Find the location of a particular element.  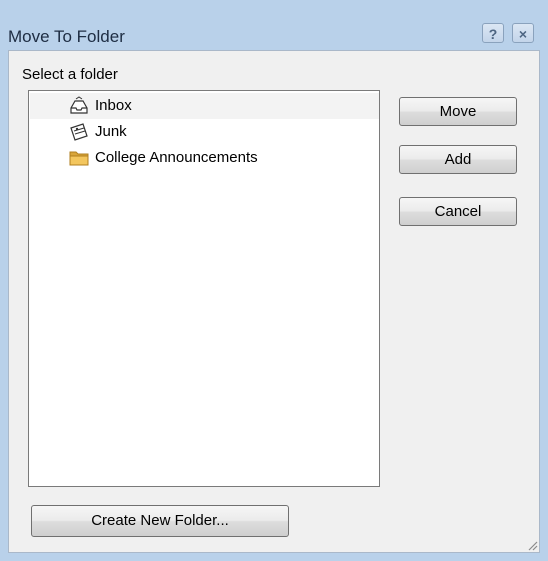

folder-item-college-announcements: College Announcements is located at coordinates (204, 158).